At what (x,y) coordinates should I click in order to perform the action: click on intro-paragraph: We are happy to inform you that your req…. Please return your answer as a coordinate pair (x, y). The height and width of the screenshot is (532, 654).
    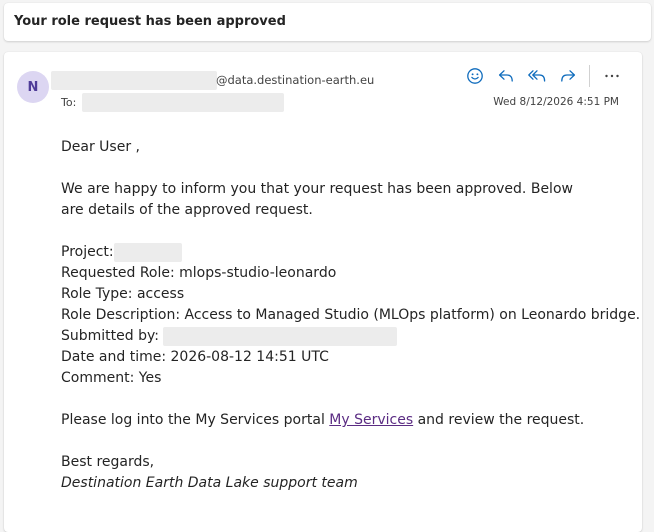
    Looking at the image, I should click on (317, 199).